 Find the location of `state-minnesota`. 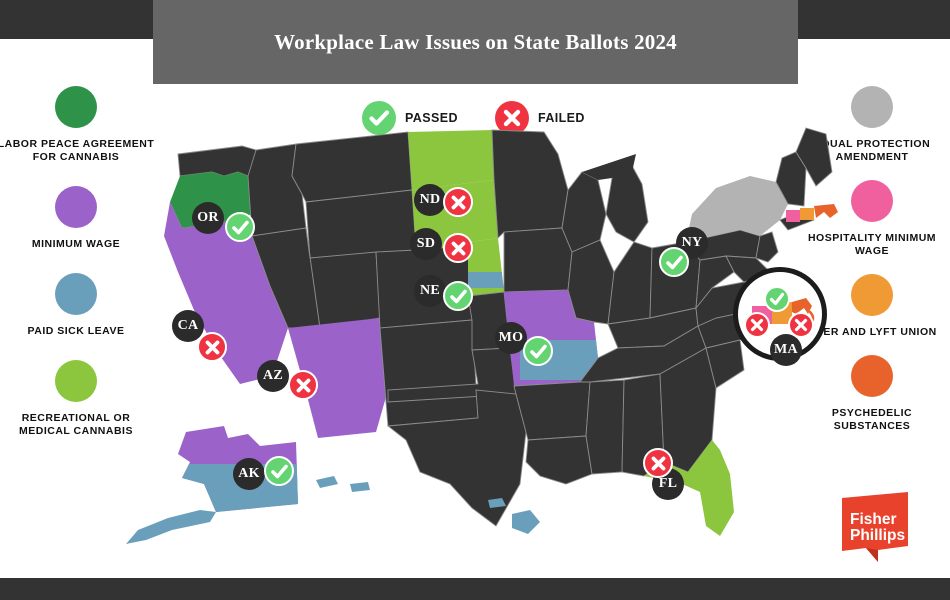

state-minnesota is located at coordinates (530, 184).